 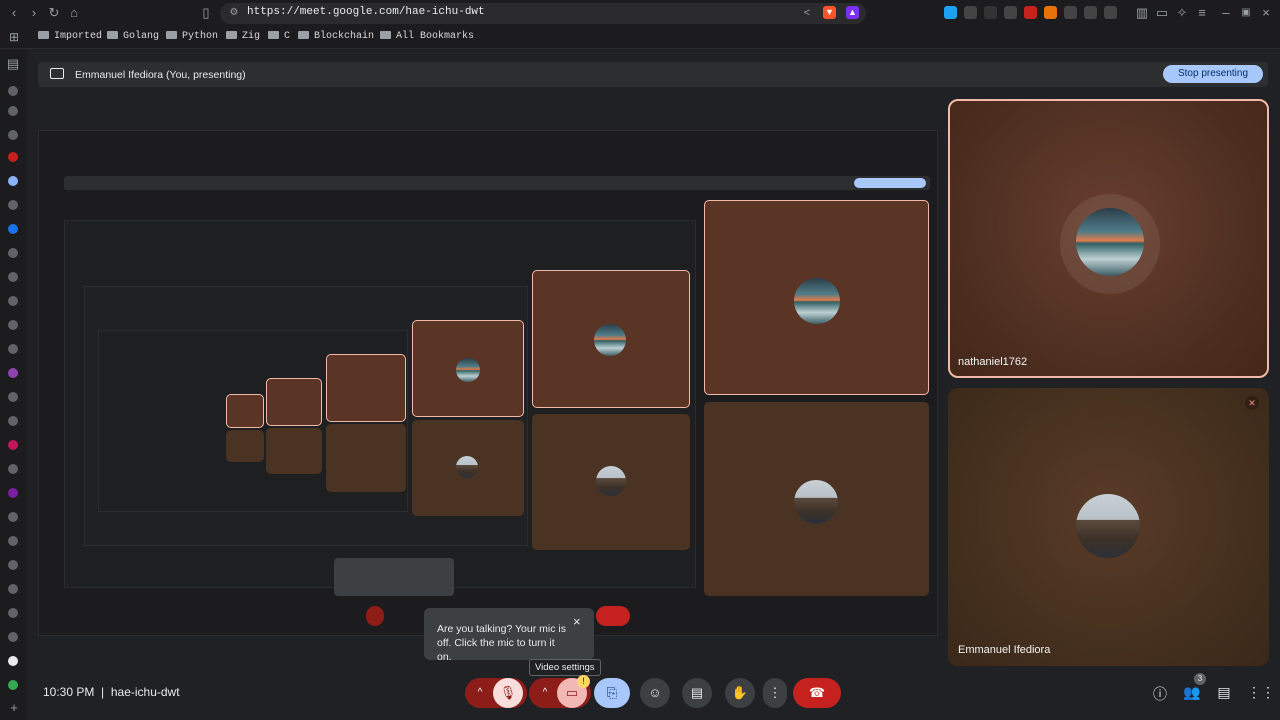 I want to click on reload-icon: ↻, so click(x=54, y=13).